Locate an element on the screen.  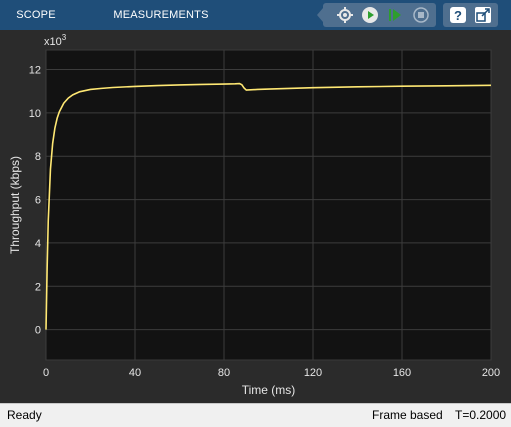
x-tick-label: 80 is located at coordinates (224, 373).